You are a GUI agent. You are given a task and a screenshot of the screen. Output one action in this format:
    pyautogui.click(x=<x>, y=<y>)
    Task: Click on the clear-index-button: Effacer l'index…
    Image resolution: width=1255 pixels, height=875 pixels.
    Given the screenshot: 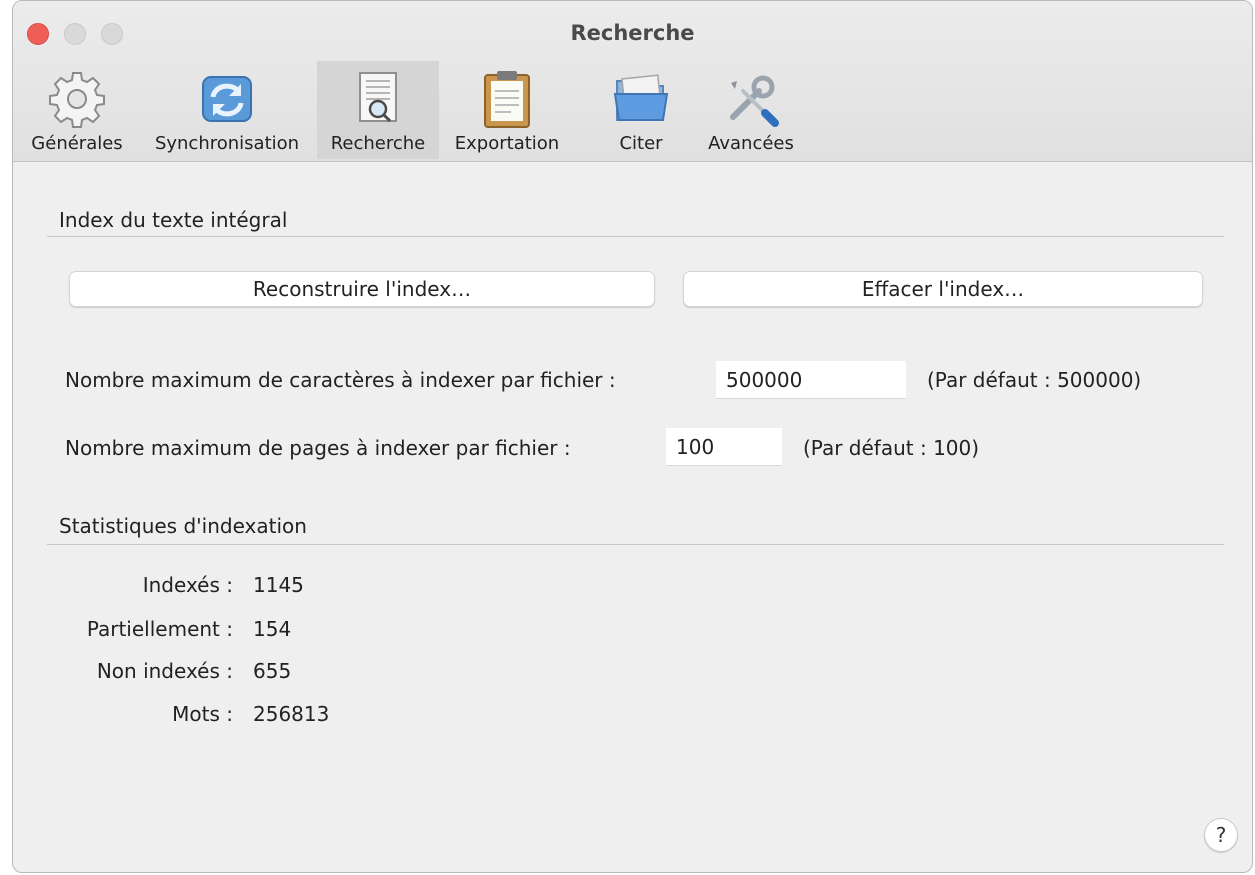 What is the action you would take?
    pyautogui.click(x=943, y=289)
    